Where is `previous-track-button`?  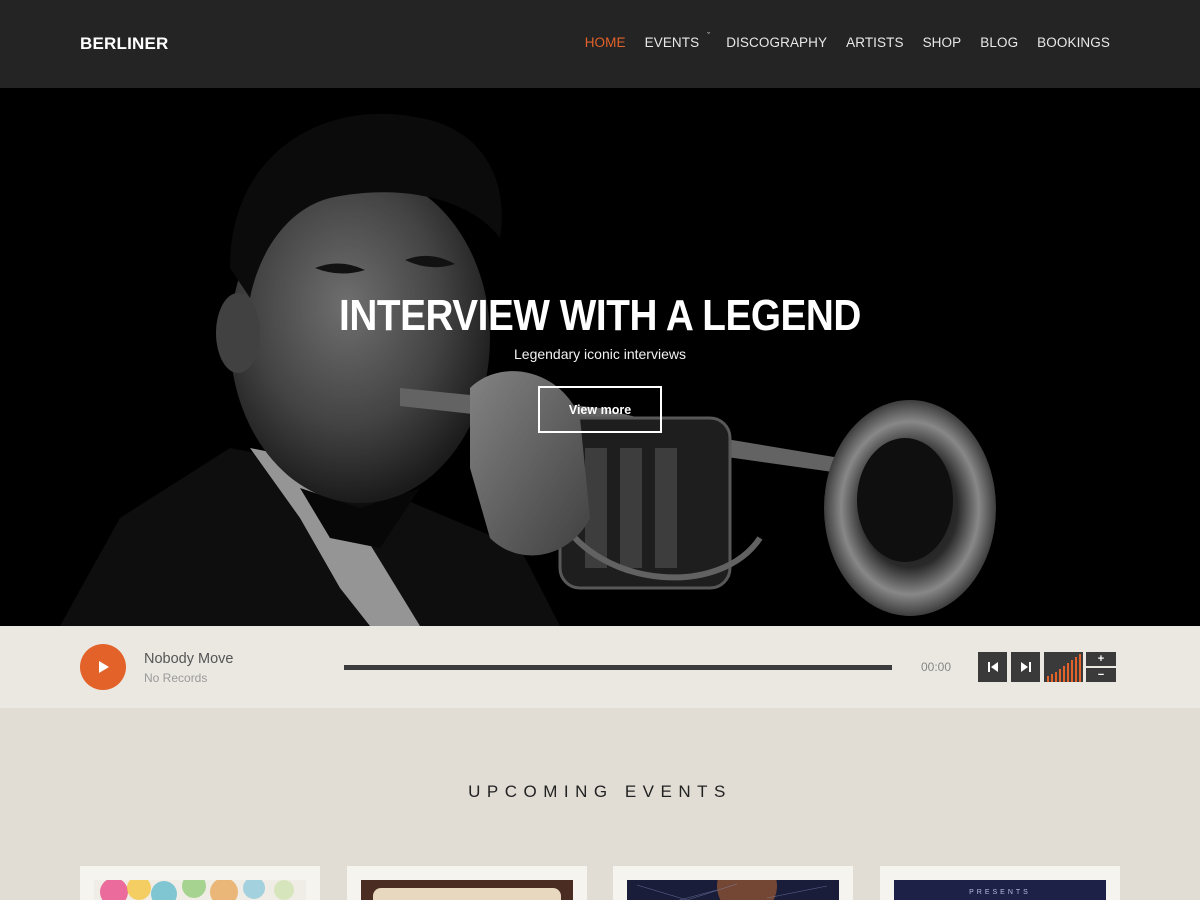
previous-track-button is located at coordinates (992, 667).